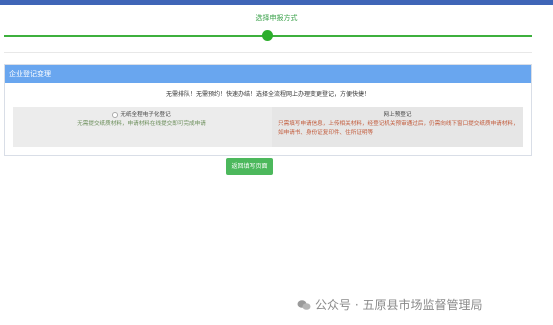 The height and width of the screenshot is (325, 553). I want to click on divider, so click(268, 52).